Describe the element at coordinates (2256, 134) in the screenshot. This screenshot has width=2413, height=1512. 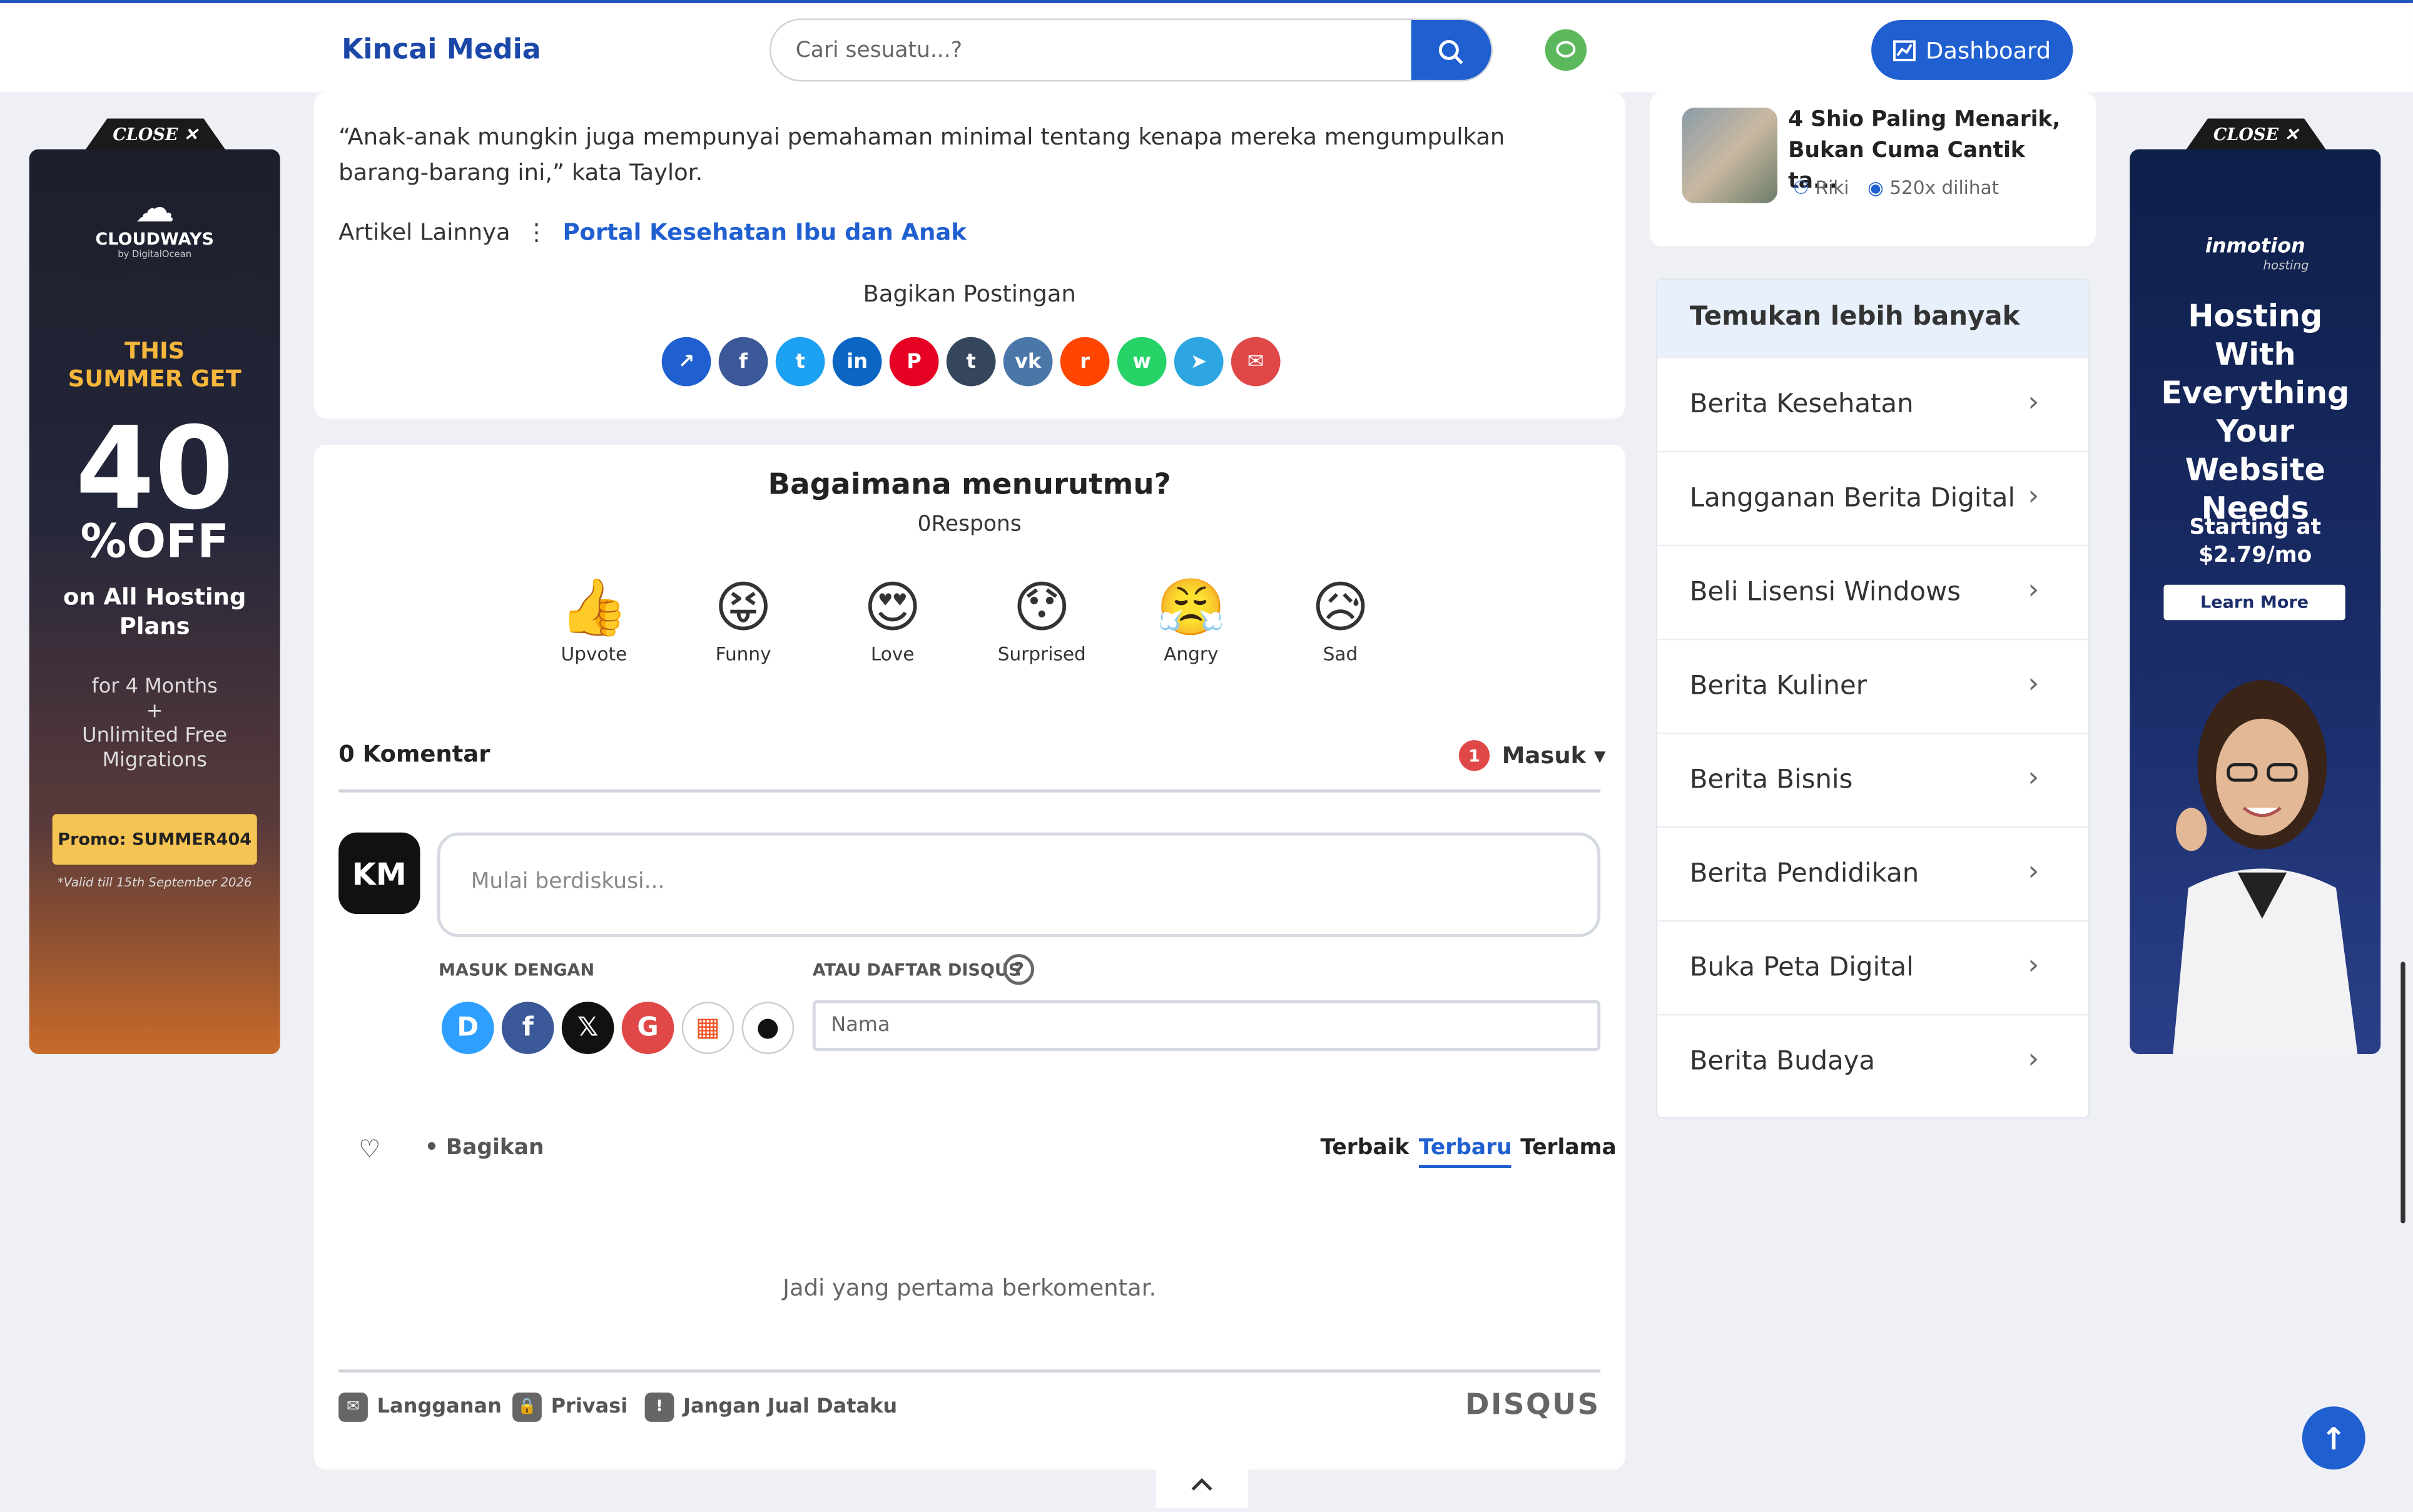
I see `close-ad-right-button: CLOSE ✕` at that location.